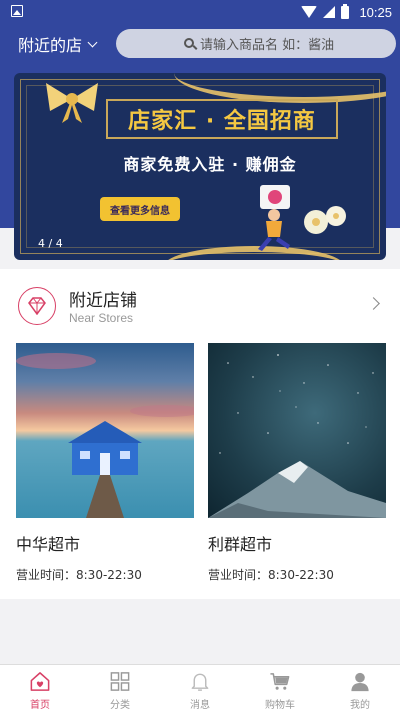 Image resolution: width=400 pixels, height=711 pixels. I want to click on tab-label: 我的, so click(360, 705).